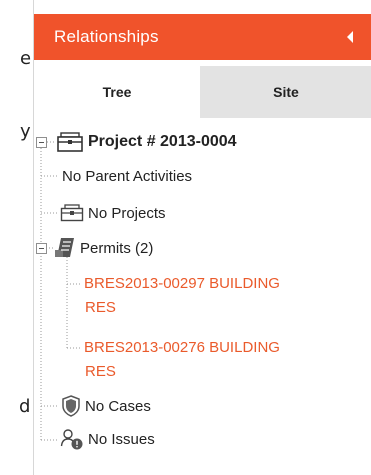 This screenshot has height=475, width=371. Describe the element at coordinates (65, 248) in the screenshot. I see `permit-document-icon` at that location.